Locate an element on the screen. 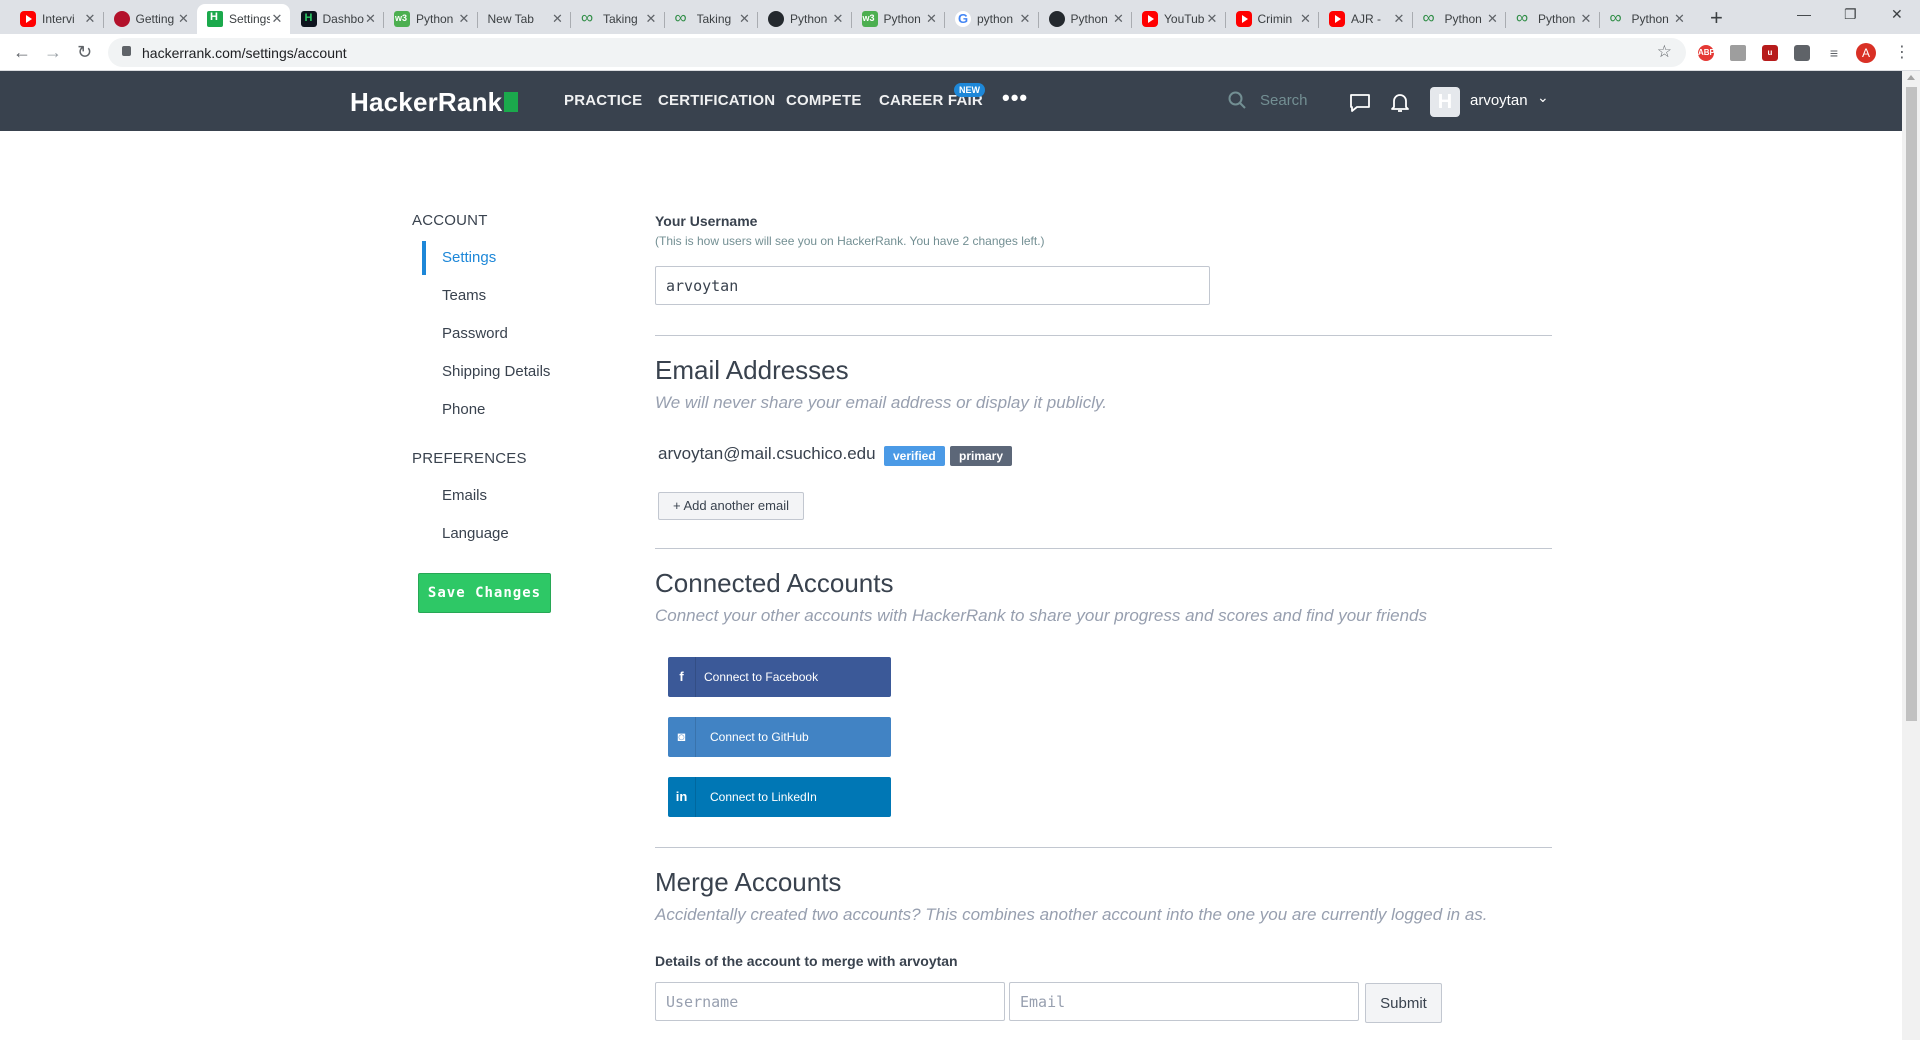 The image size is (1920, 1040). nav-certification: CERTIFICATION is located at coordinates (716, 100).